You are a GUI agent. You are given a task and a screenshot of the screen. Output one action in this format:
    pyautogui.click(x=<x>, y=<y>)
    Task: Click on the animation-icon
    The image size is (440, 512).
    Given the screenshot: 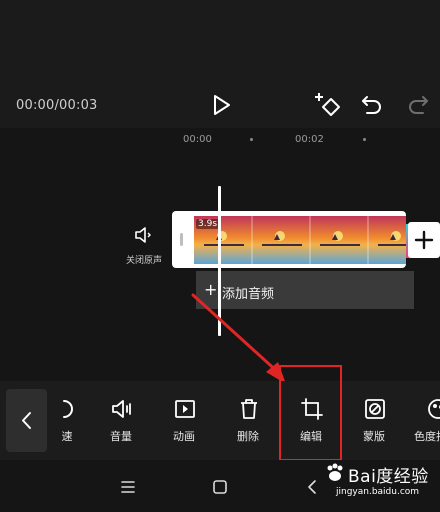 What is the action you would take?
    pyautogui.click(x=185, y=409)
    